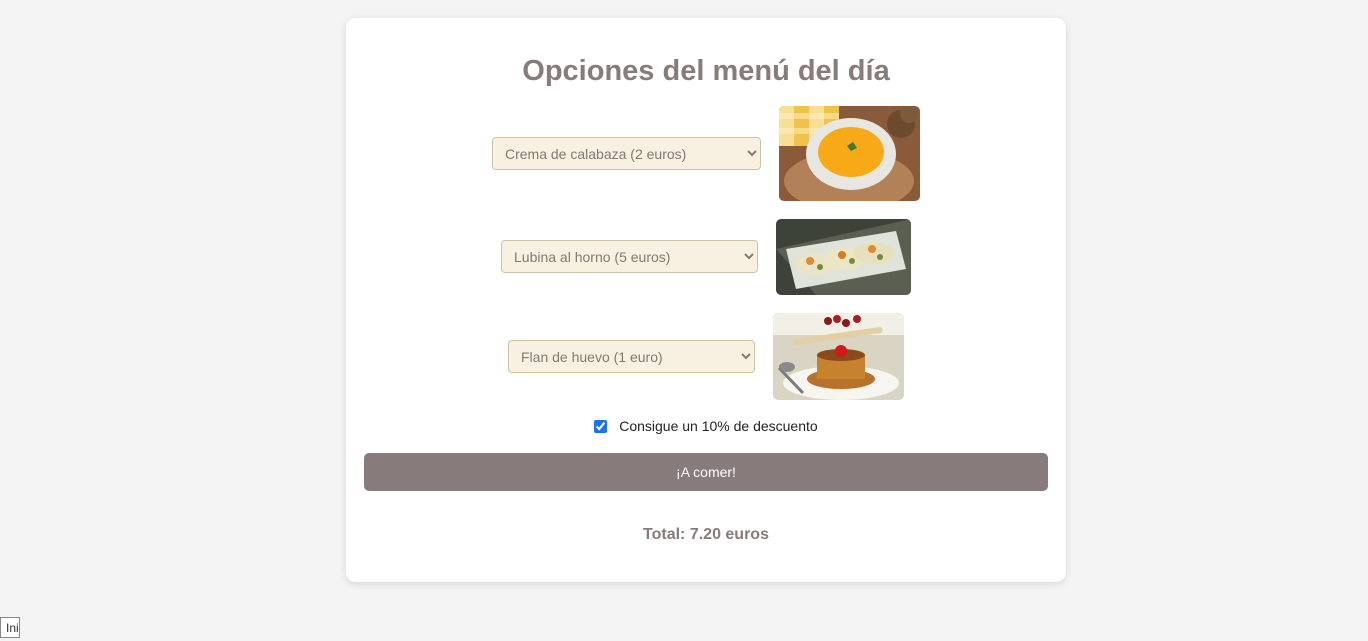  What do you see at coordinates (706, 472) in the screenshot?
I see `submit-order-button: ¡A comer!` at bounding box center [706, 472].